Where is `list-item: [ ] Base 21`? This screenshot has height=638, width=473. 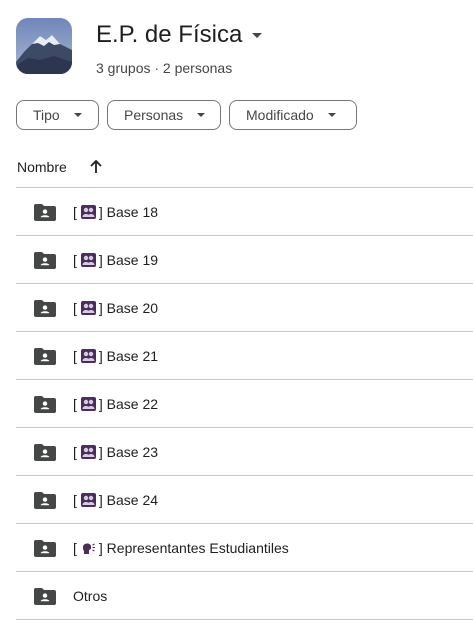 list-item: [ ] Base 21 is located at coordinates (244, 356).